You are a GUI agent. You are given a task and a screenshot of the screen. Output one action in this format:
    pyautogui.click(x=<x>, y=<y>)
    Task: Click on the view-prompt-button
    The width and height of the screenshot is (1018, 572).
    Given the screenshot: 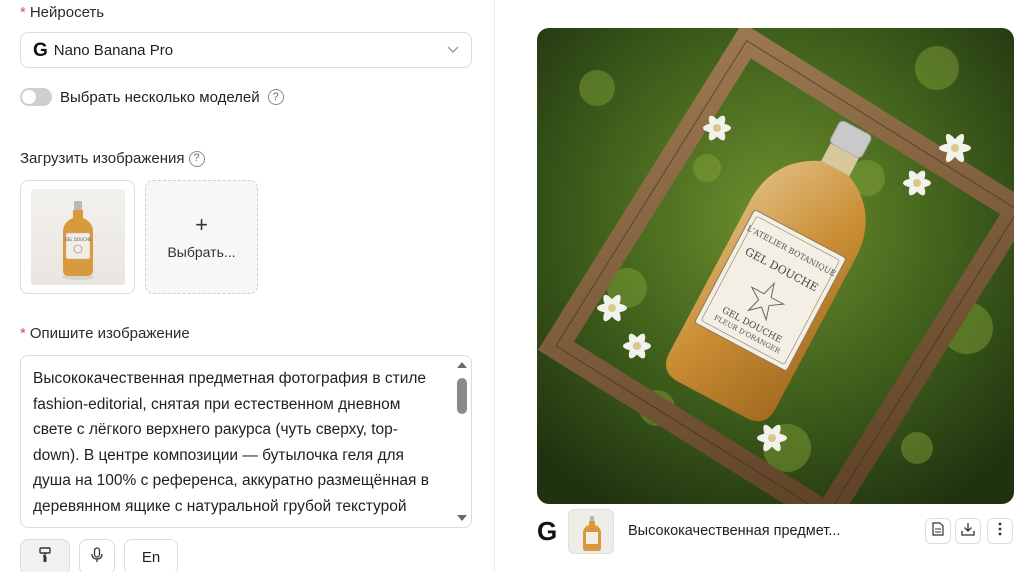 What is the action you would take?
    pyautogui.click(x=938, y=531)
    